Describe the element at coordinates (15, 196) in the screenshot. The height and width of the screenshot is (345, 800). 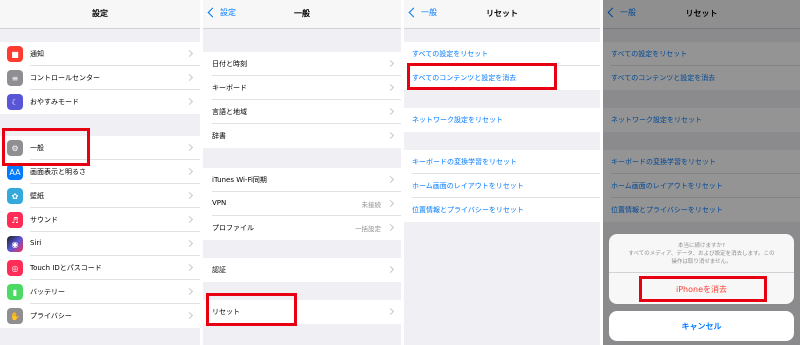
I see `wallpaper-icon: ✿` at that location.